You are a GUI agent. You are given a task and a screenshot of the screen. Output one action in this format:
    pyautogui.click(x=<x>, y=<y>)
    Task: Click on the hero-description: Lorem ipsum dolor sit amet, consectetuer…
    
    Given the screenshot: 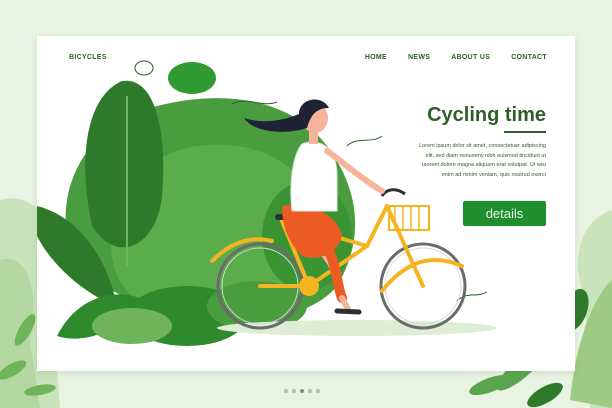 What is the action you would take?
    pyautogui.click(x=476, y=161)
    